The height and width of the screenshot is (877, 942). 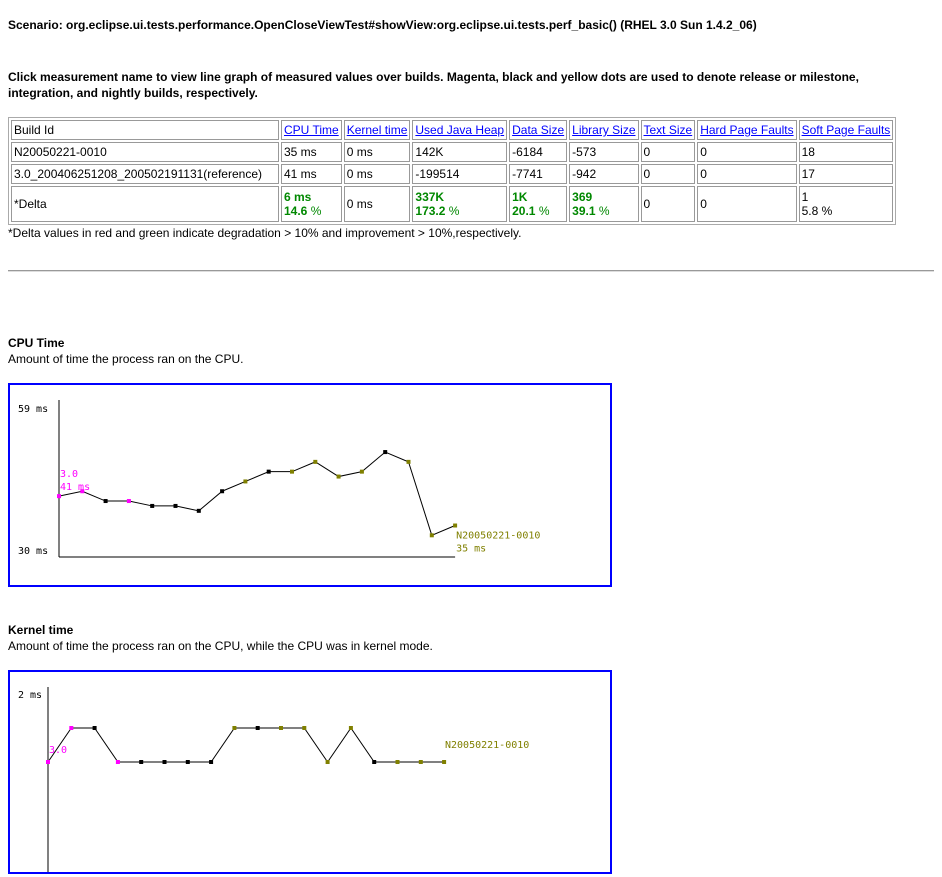 I want to click on cell: 3.0_200406251208_200502191131(reference), so click(x=145, y=174).